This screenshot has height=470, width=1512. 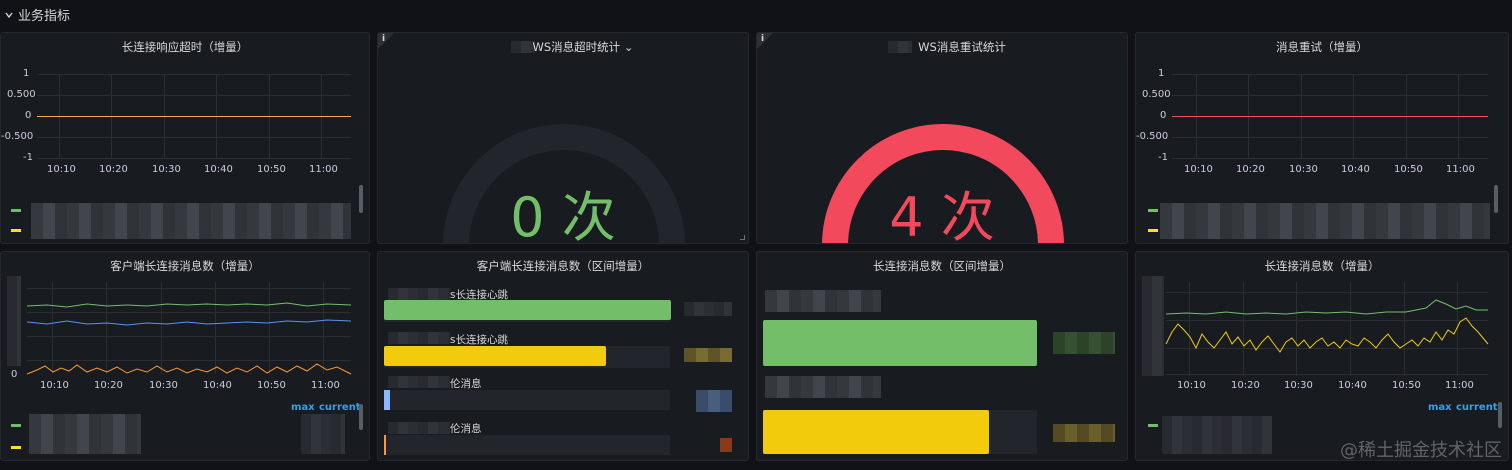 What do you see at coordinates (942, 266) in the screenshot?
I see `panel-title: 长连接消息数（区间增量）` at bounding box center [942, 266].